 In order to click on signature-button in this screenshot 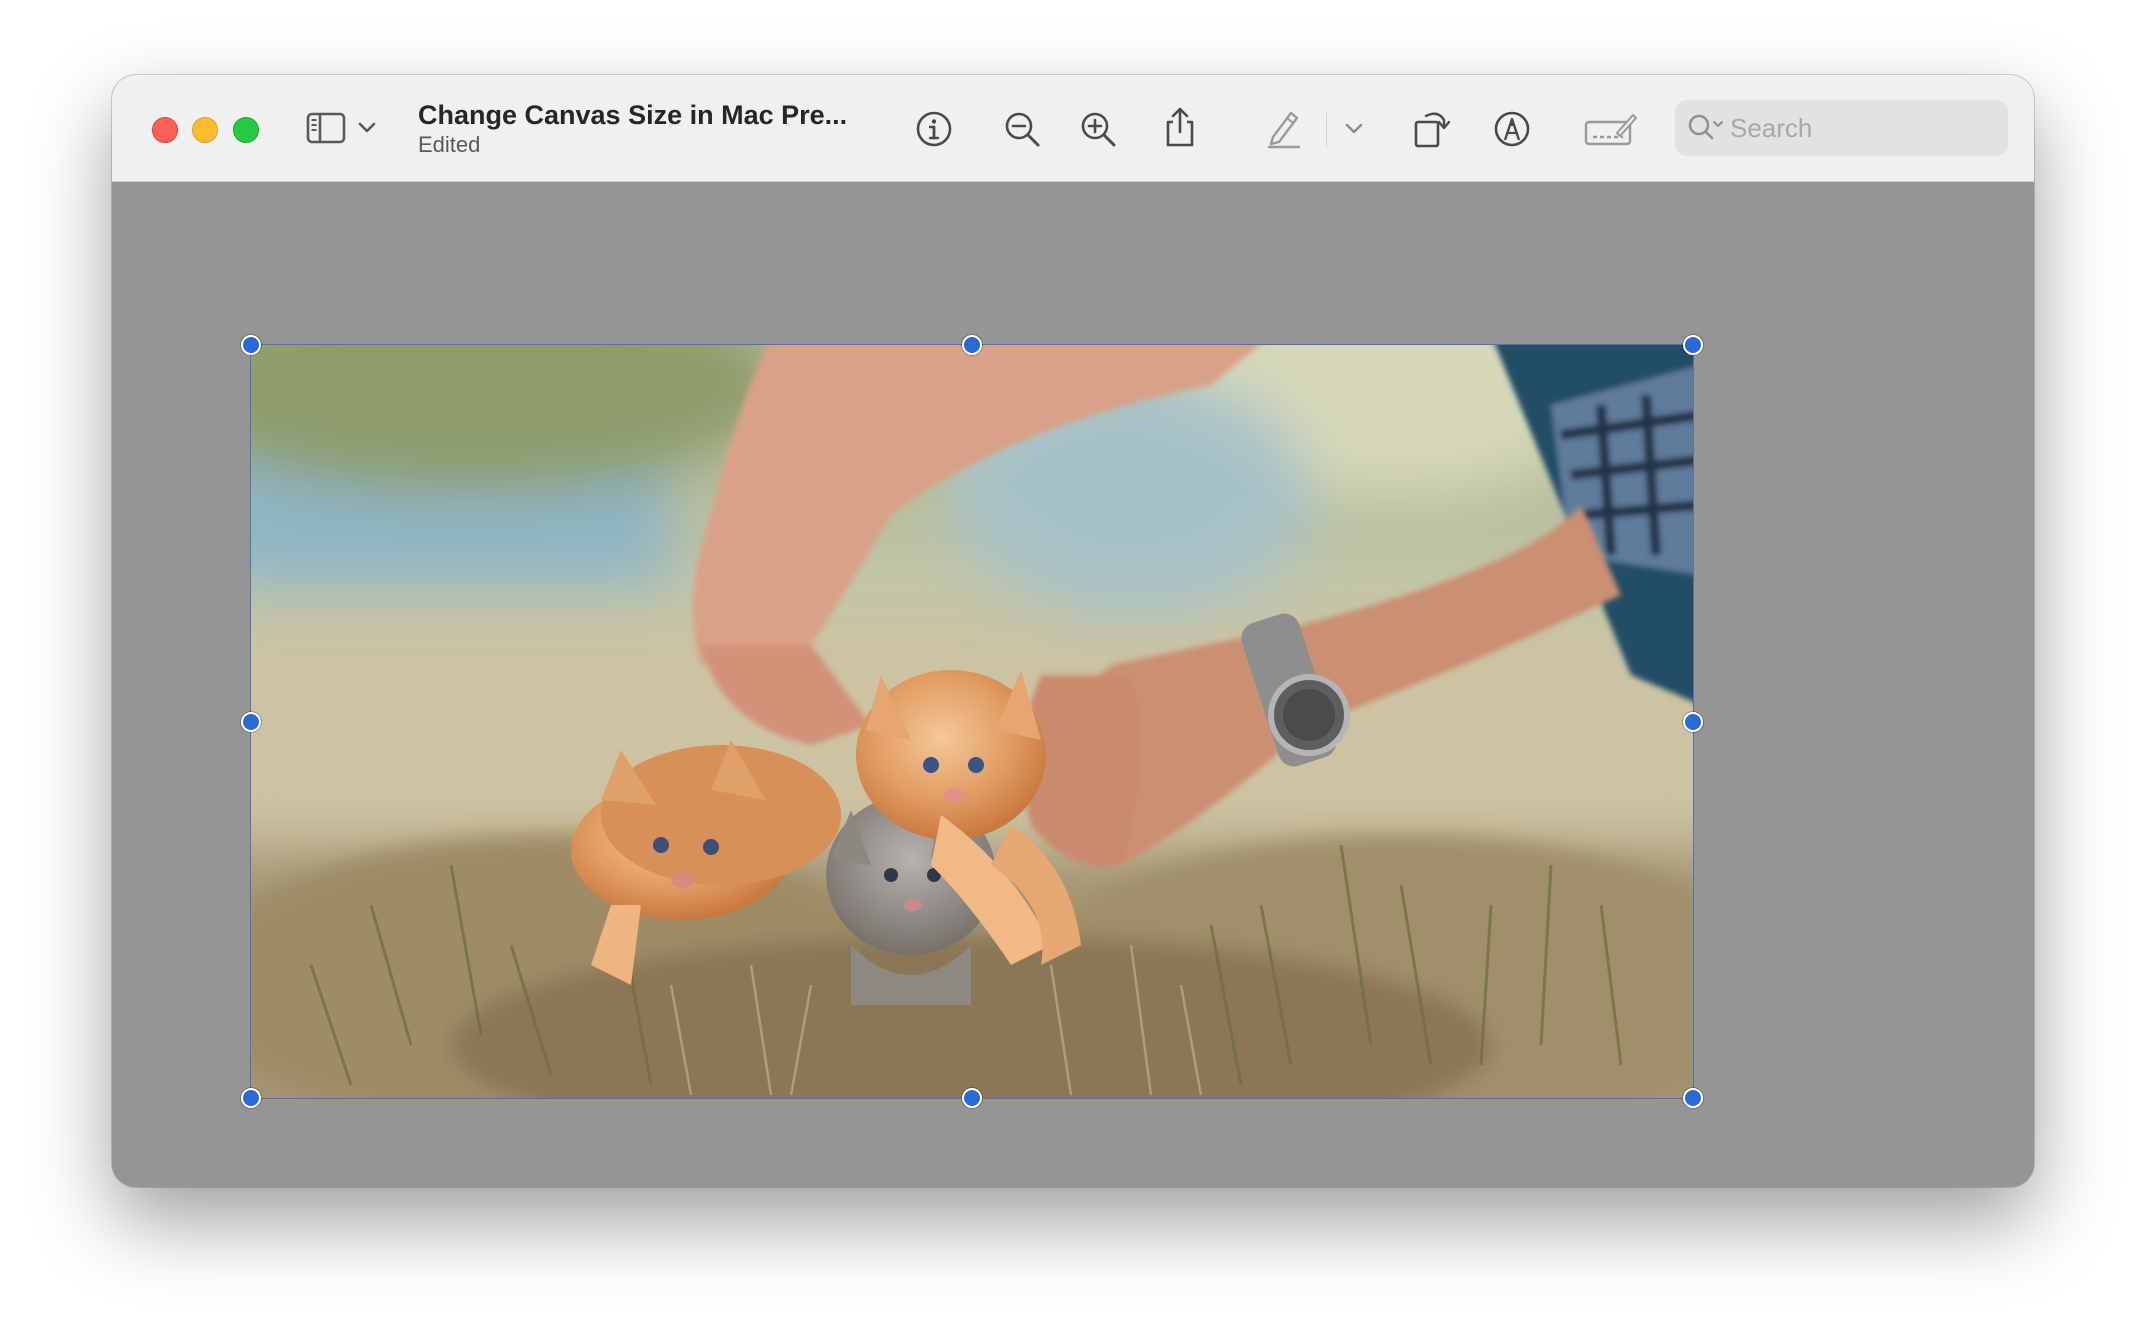, I will do `click(1610, 129)`.